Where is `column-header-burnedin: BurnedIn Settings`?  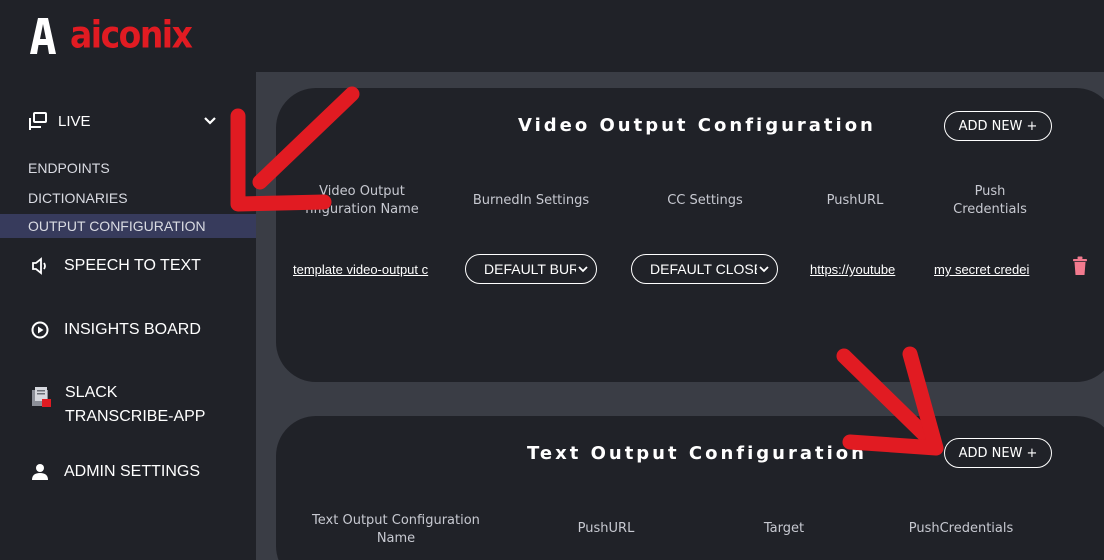 column-header-burnedin: BurnedIn Settings is located at coordinates (531, 200).